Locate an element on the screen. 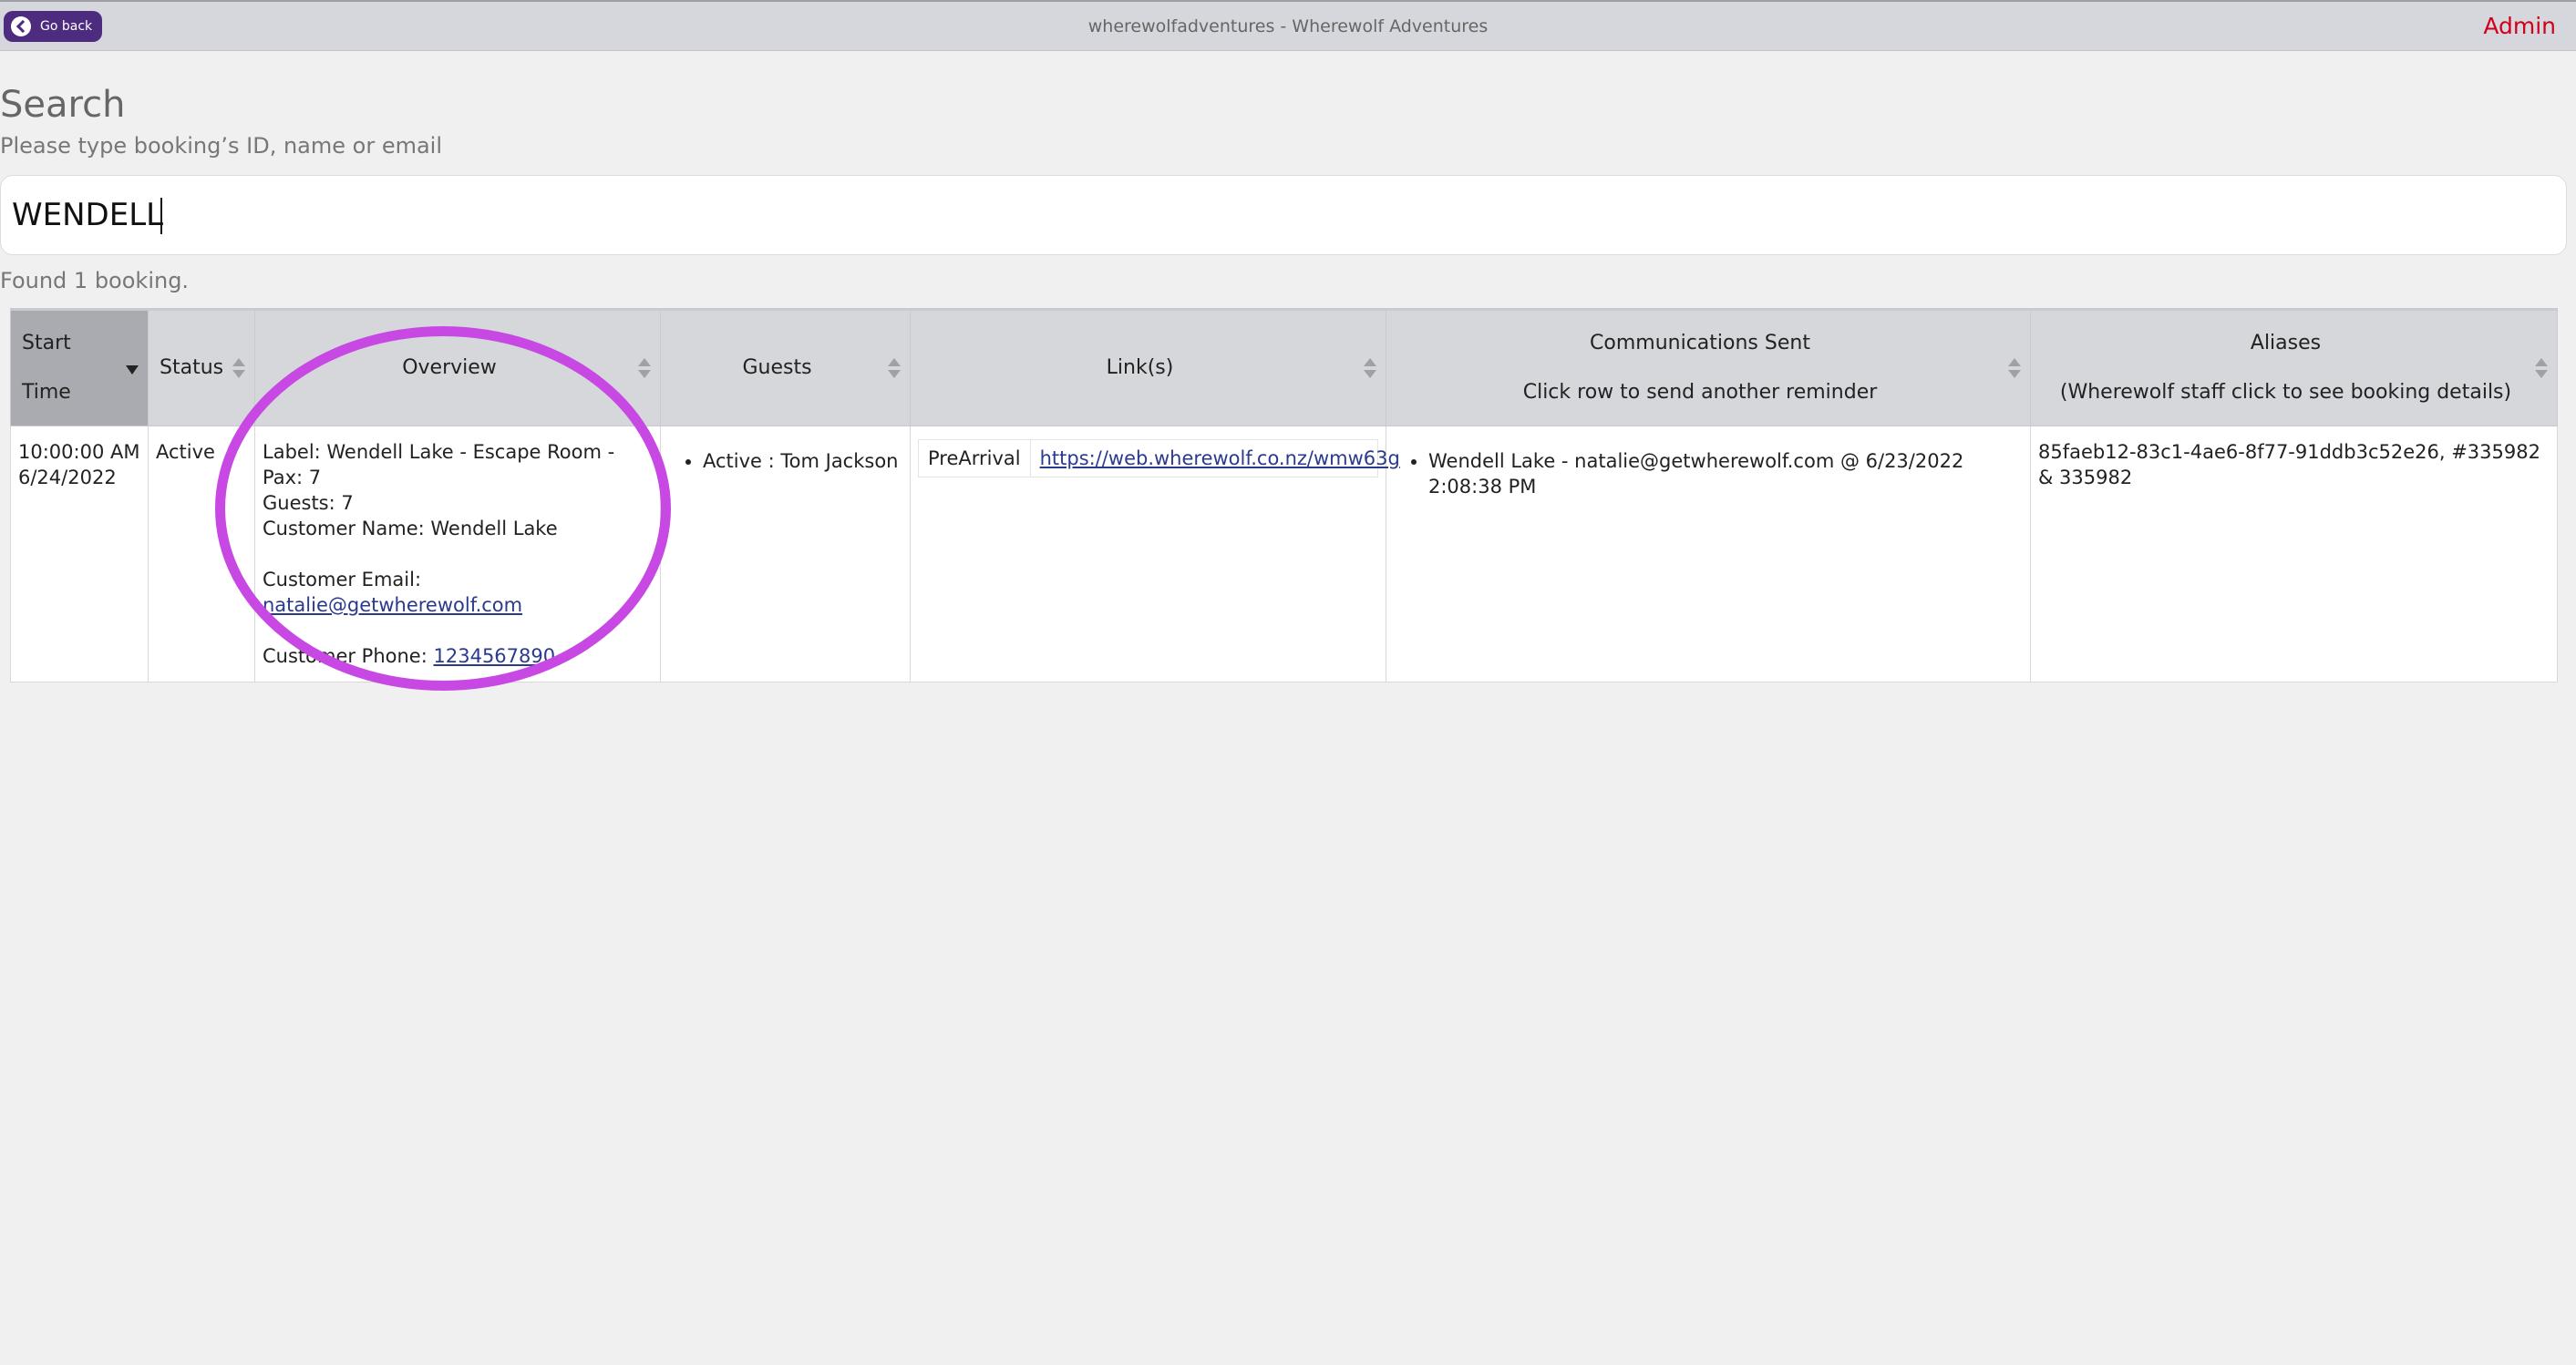 Image resolution: width=2576 pixels, height=1365 pixels. column-header-guests: Guests is located at coordinates (785, 367).